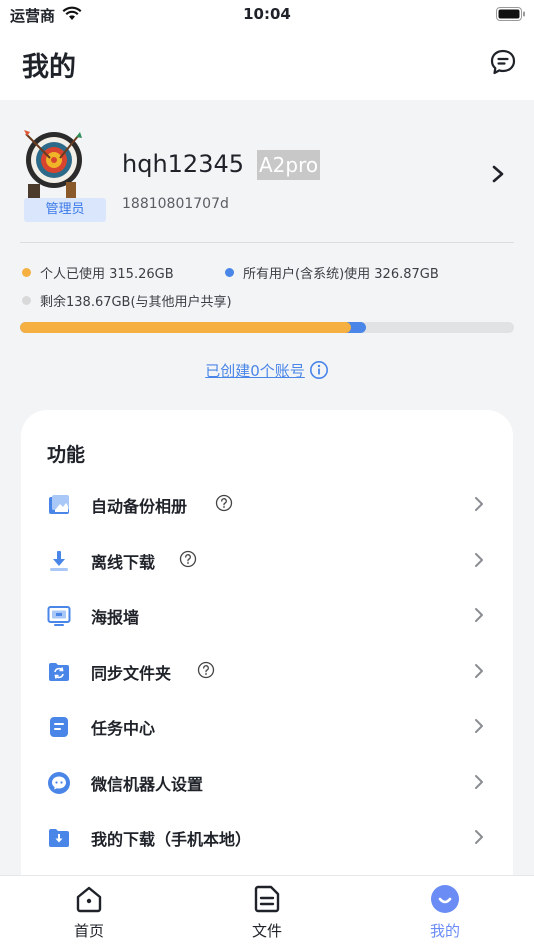  Describe the element at coordinates (52, 163) in the screenshot. I see `avatar` at that location.